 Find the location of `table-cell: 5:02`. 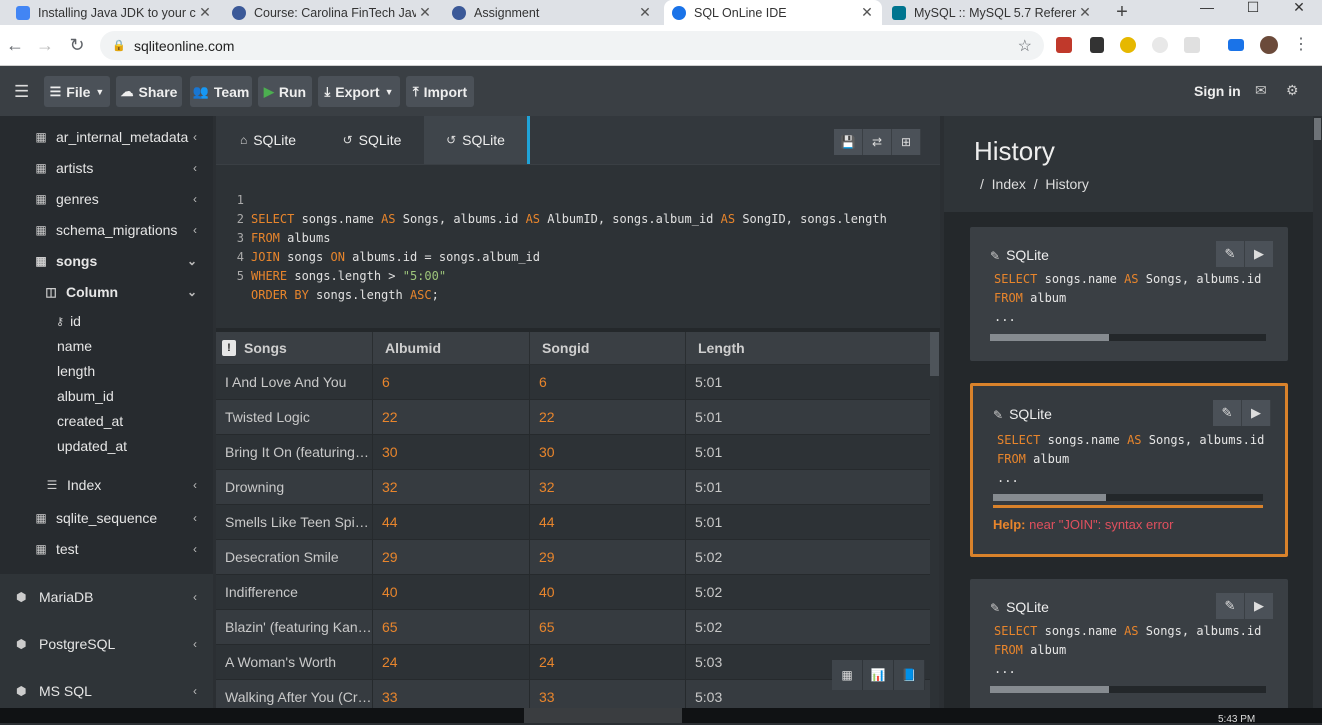

table-cell: 5:02 is located at coordinates (809, 557).